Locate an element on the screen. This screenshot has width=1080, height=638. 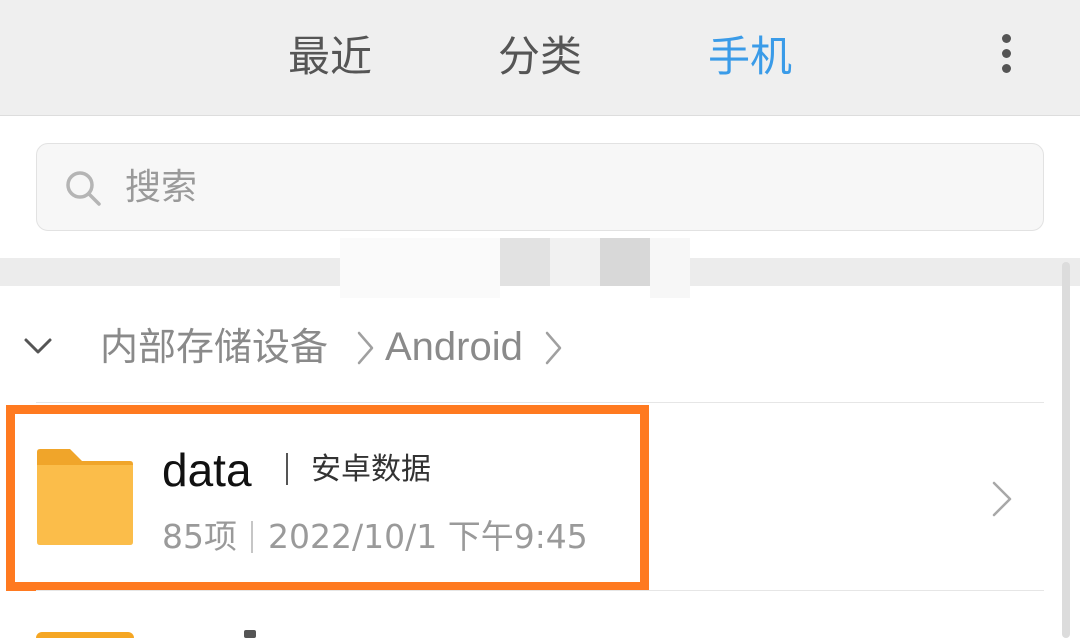
file-name: data is located at coordinates (207, 470).